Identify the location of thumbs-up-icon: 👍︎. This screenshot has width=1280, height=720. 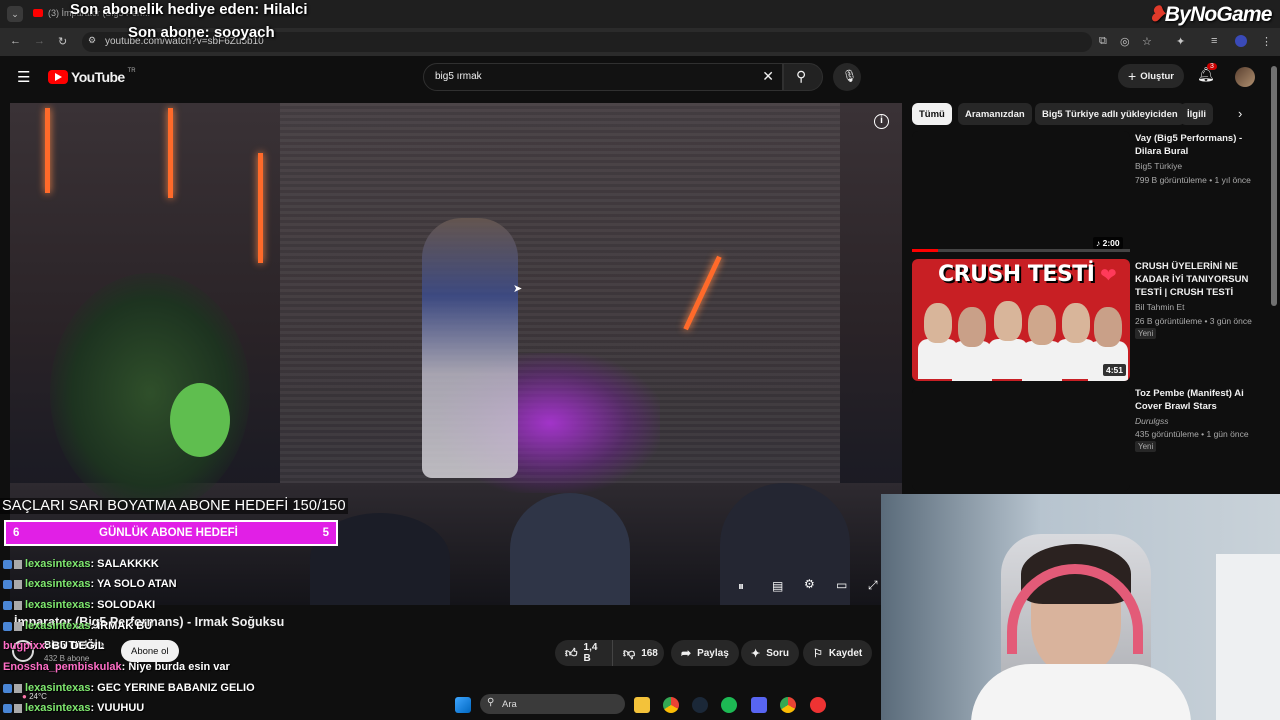
(571, 652).